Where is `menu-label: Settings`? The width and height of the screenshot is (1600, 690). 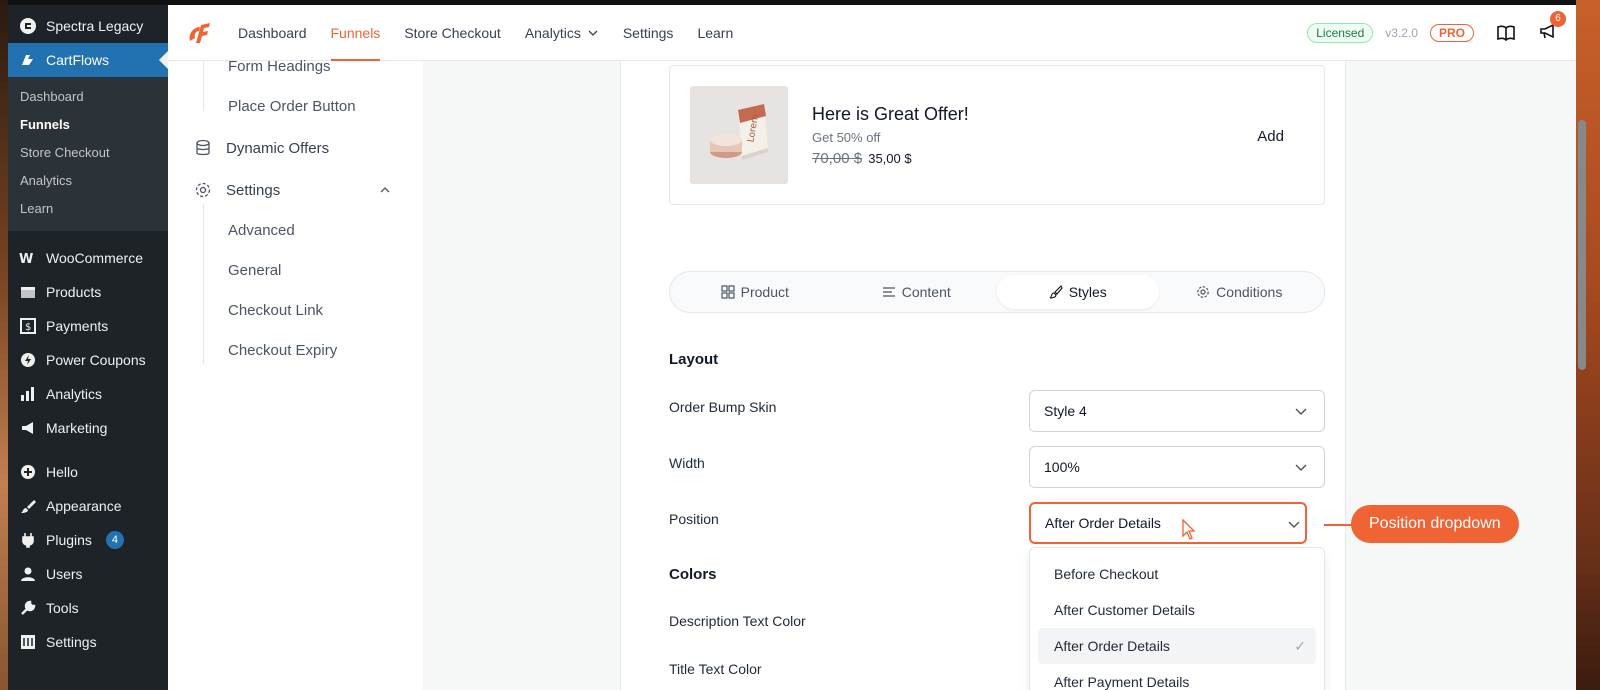
menu-label: Settings is located at coordinates (71, 642).